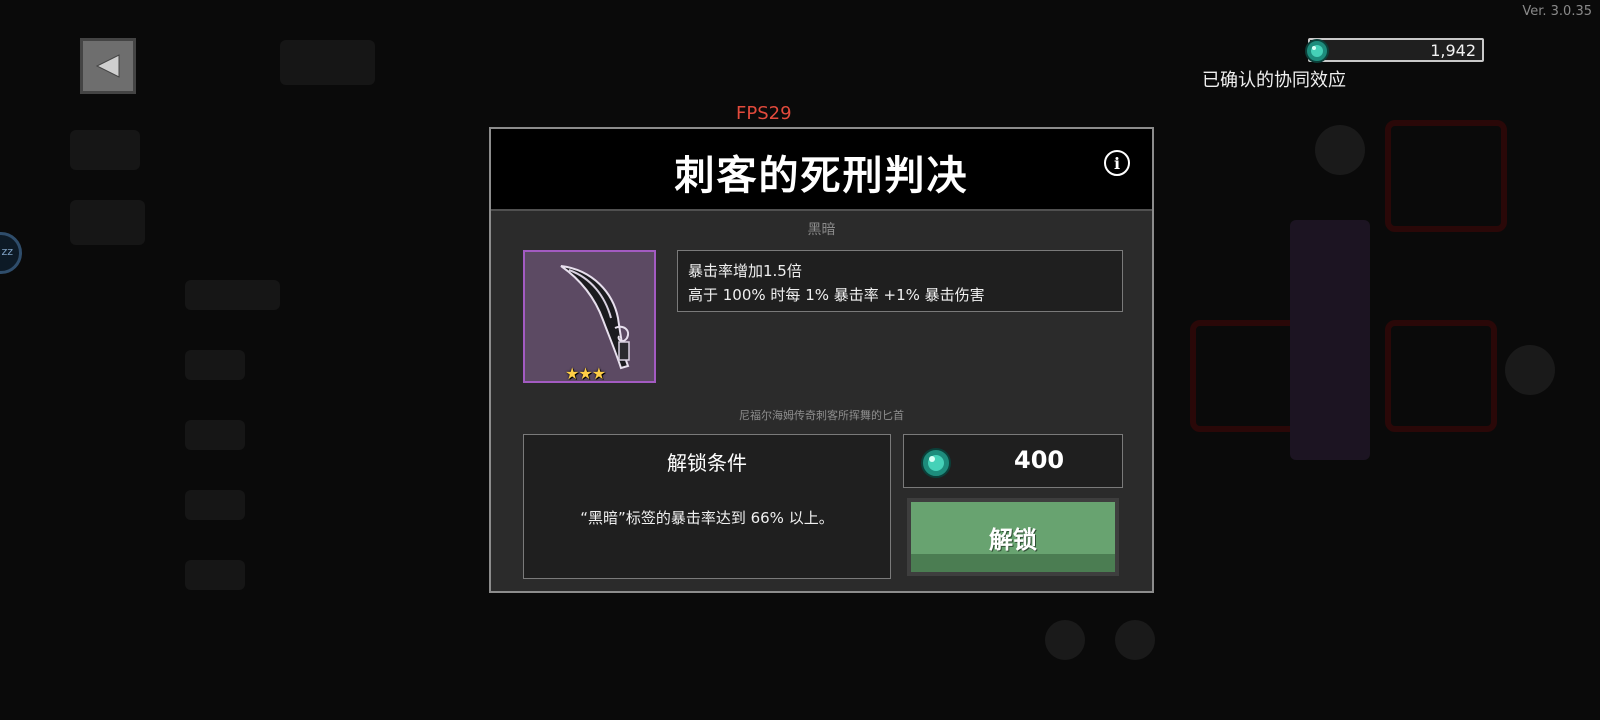 The width and height of the screenshot is (1600, 720). I want to click on gem-counter: 1,942, so click(1396, 50).